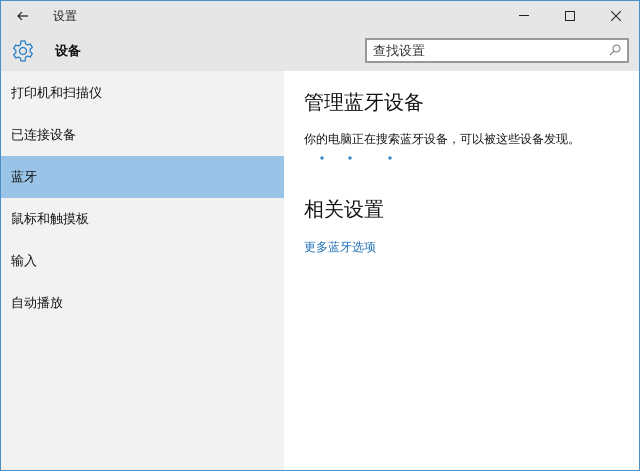 The width and height of the screenshot is (640, 471). I want to click on section-heading: 相关设置, so click(344, 210).